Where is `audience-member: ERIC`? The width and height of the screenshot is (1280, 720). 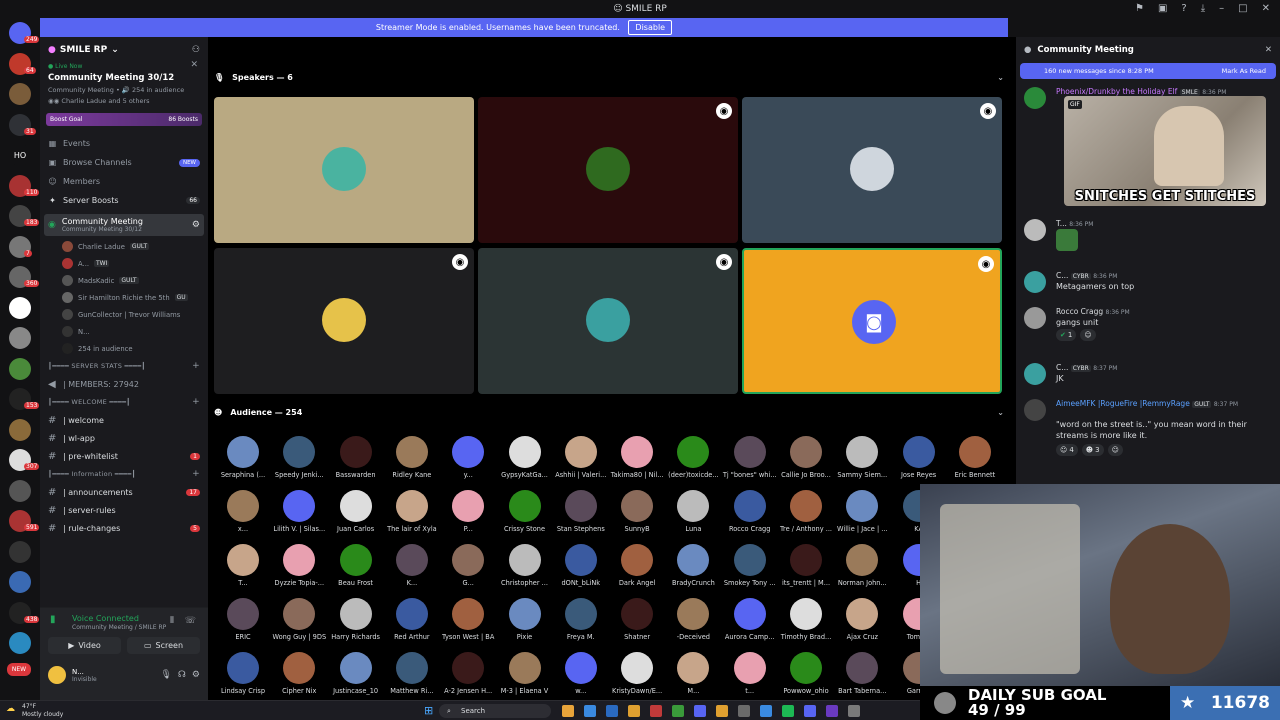
audience-member: ERIC is located at coordinates (243, 619).